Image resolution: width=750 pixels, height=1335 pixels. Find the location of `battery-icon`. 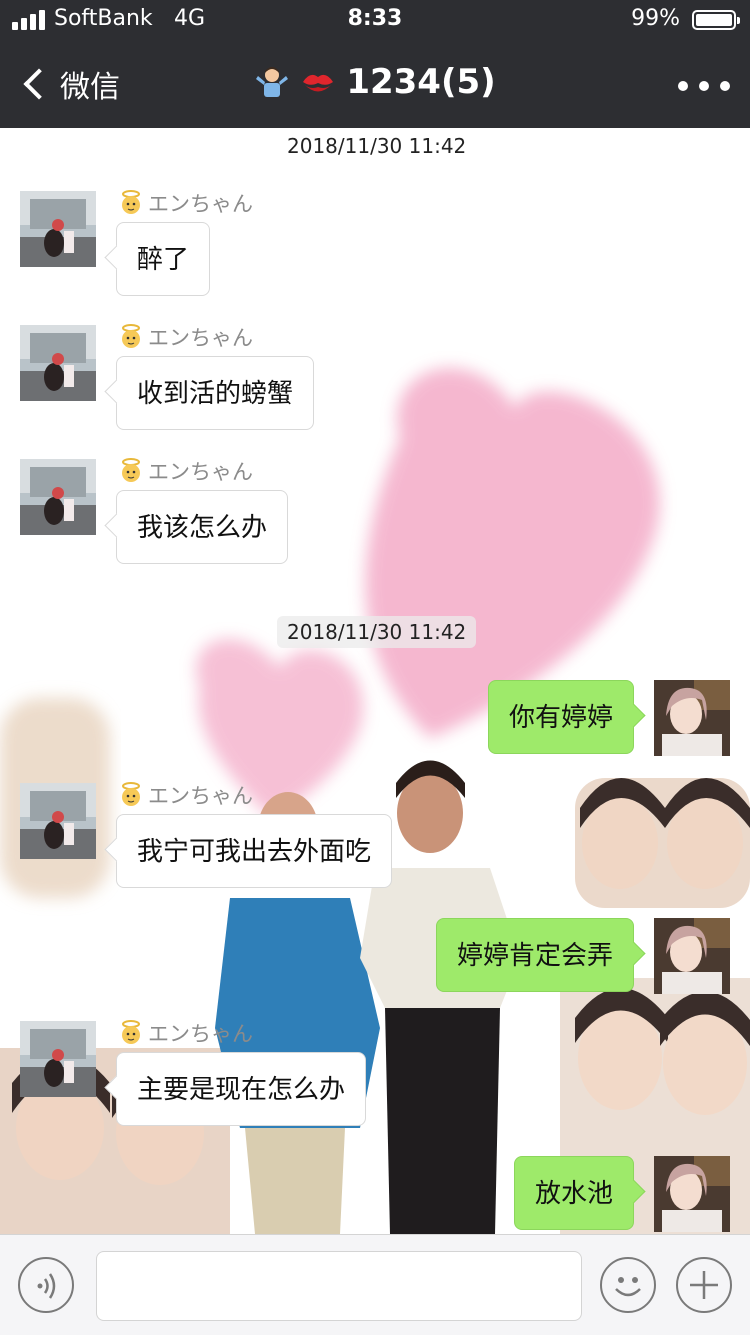

battery-icon is located at coordinates (716, 20).